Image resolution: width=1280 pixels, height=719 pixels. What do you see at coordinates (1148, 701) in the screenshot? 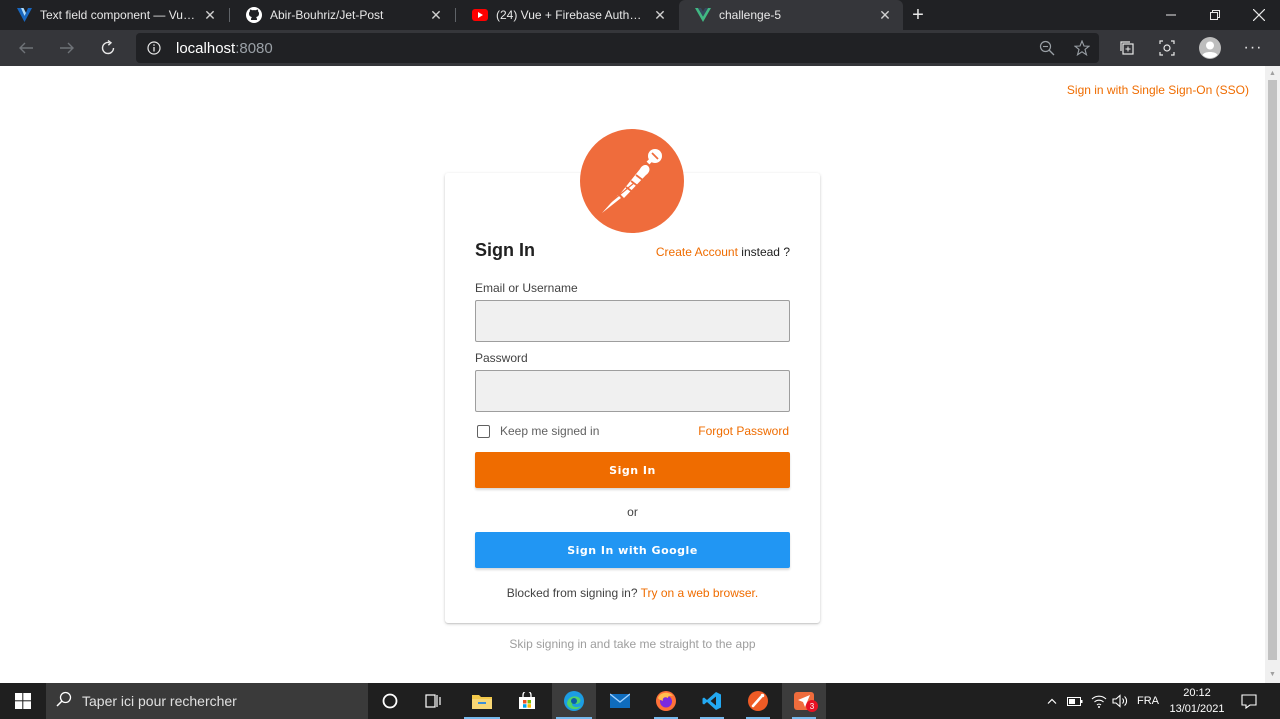
I see `input-language: FRA` at bounding box center [1148, 701].